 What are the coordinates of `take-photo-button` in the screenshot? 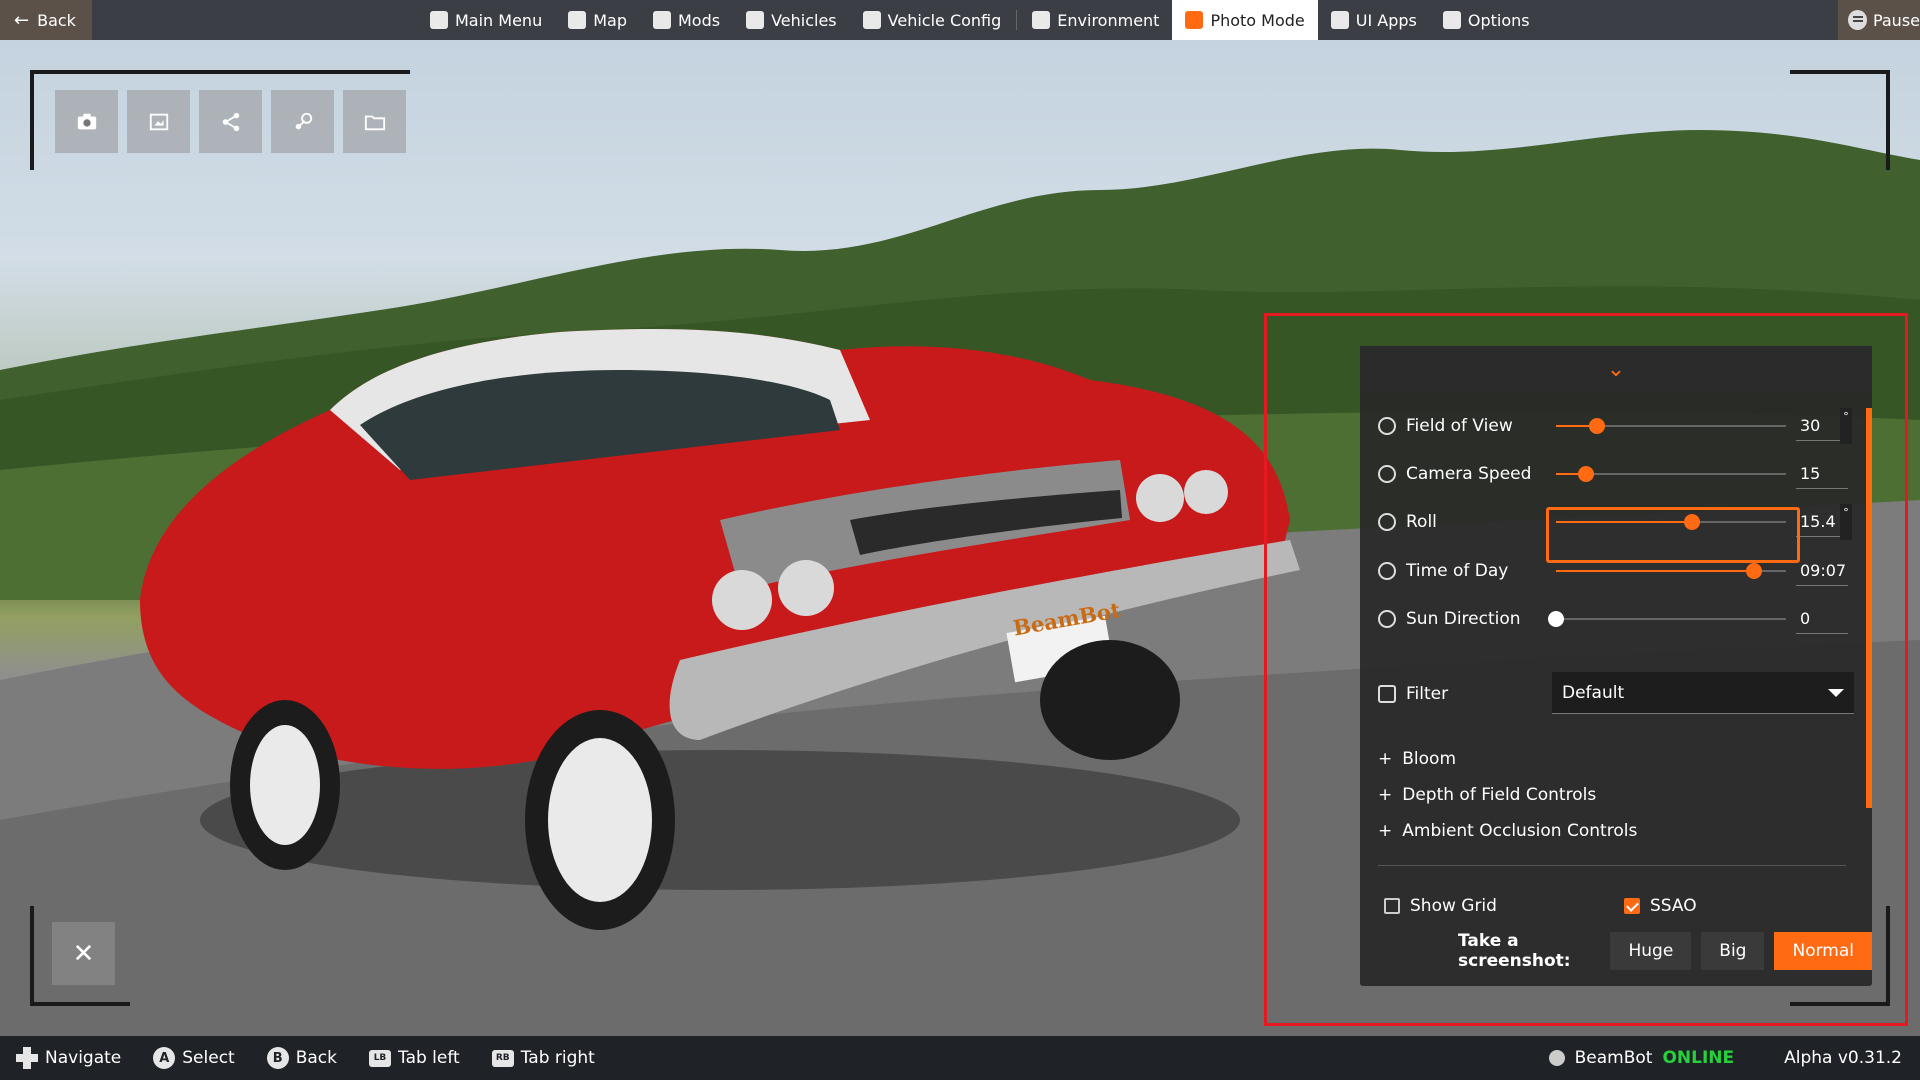 It's located at (86, 121).